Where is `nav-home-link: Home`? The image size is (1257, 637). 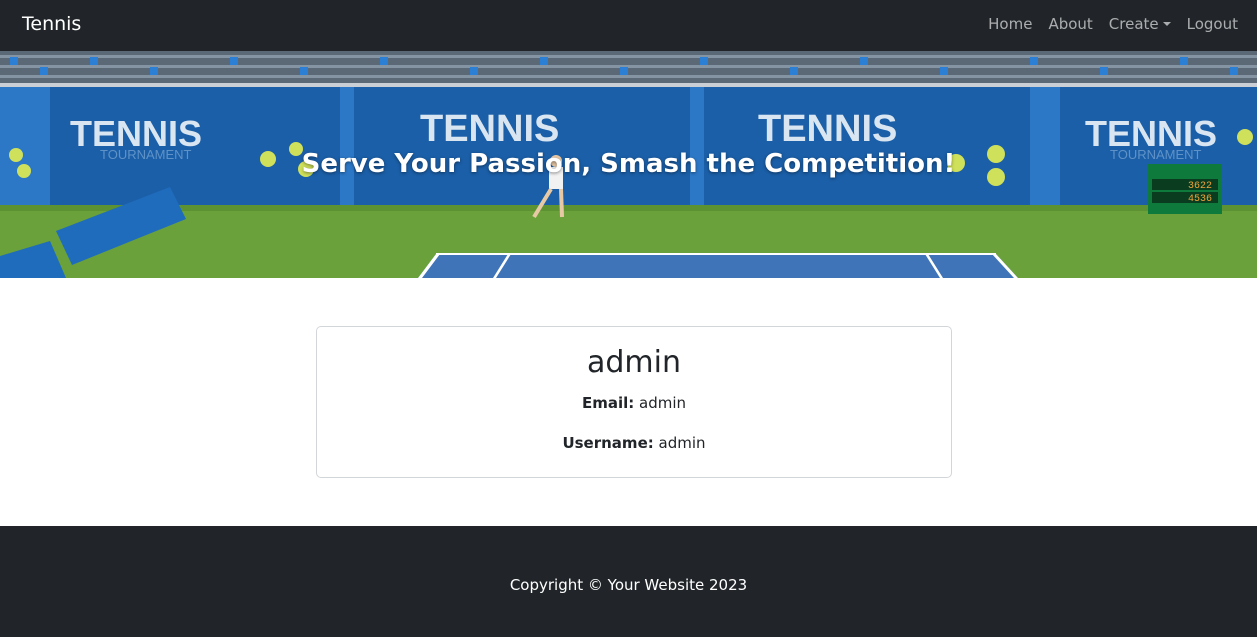
nav-home-link: Home is located at coordinates (1010, 24).